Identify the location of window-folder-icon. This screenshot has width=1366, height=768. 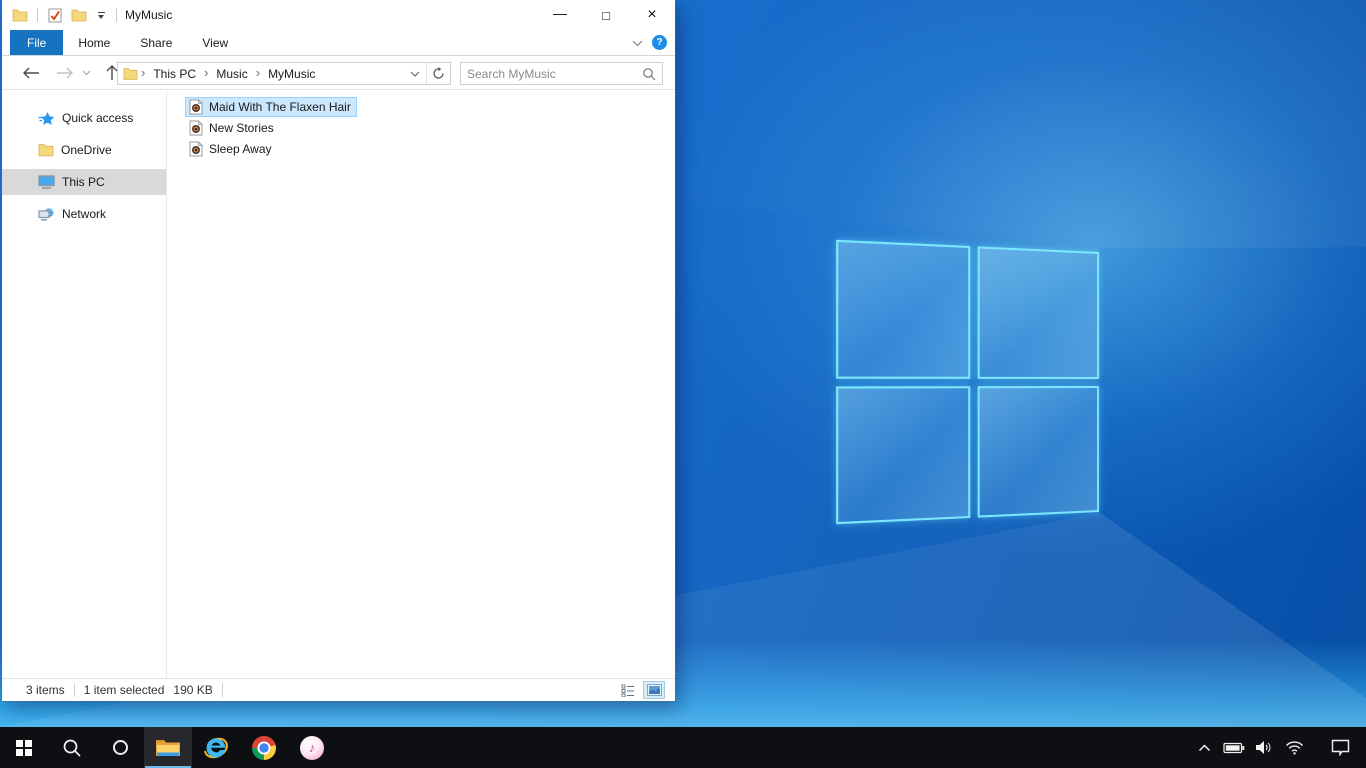
(20, 15).